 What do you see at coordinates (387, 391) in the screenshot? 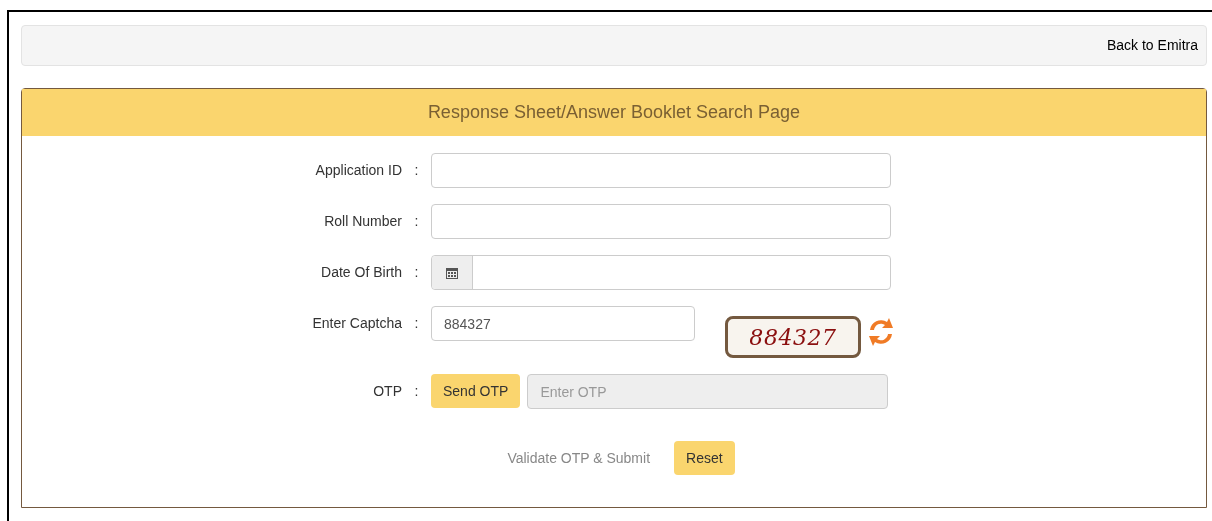
I see `field-label: OTP` at bounding box center [387, 391].